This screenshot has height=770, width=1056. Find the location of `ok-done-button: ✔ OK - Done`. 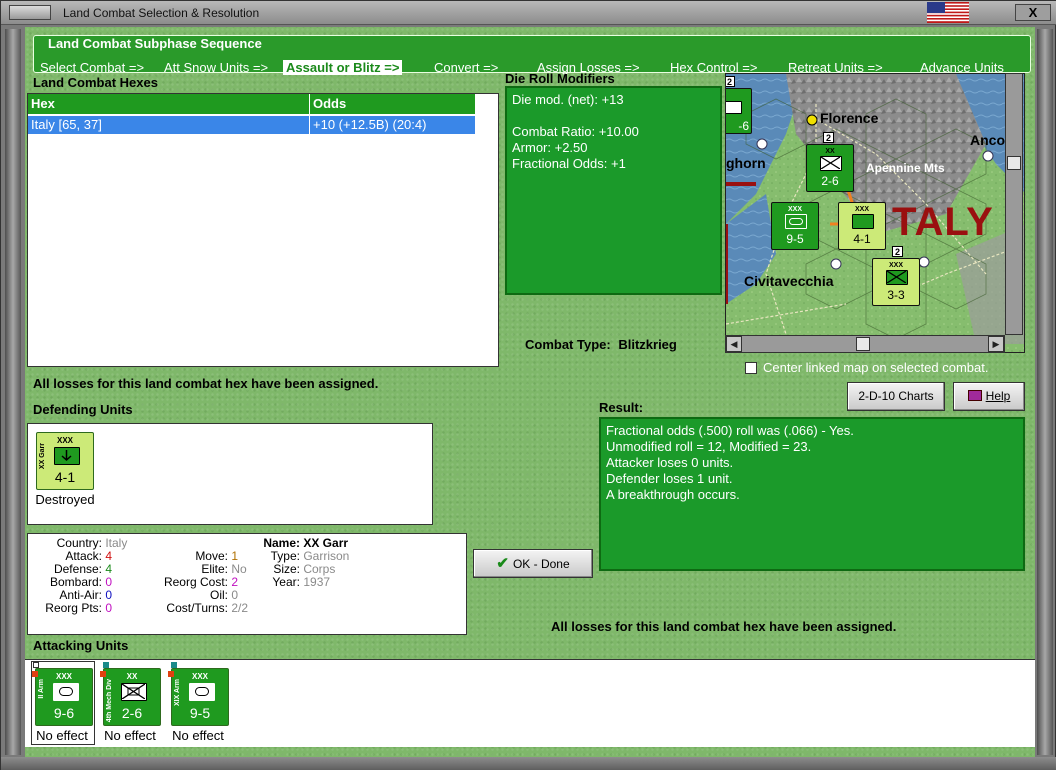

ok-done-button: ✔ OK - Done is located at coordinates (533, 563).